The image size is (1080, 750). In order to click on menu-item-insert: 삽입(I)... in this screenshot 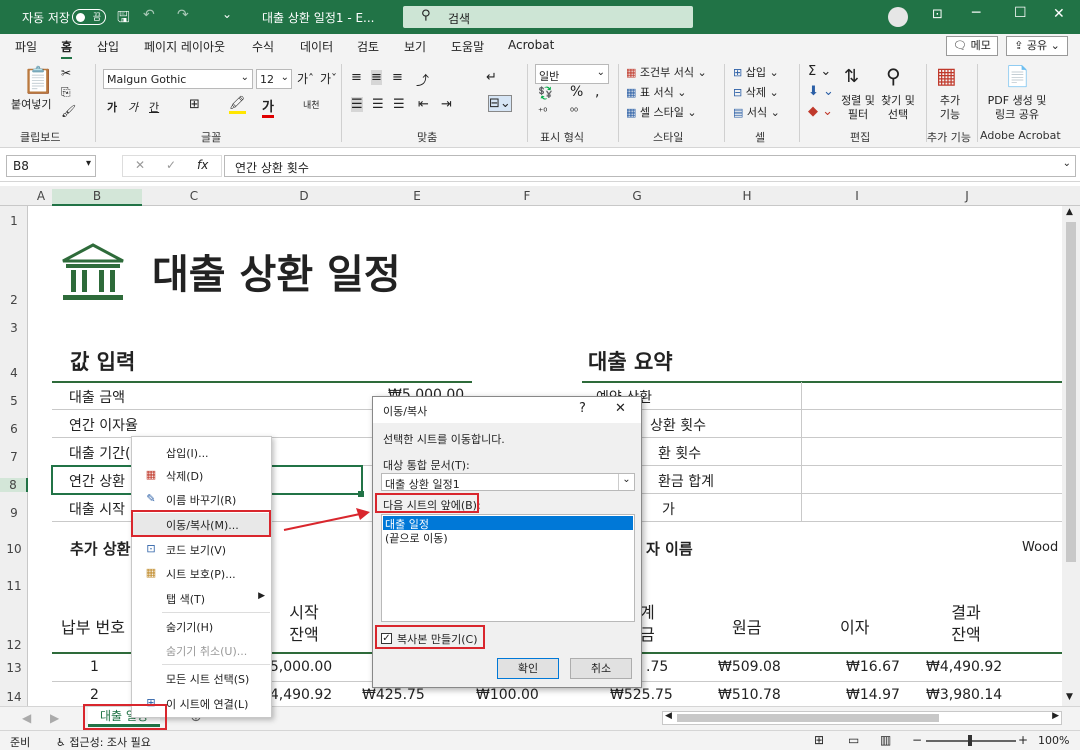, I will do `click(201, 452)`.